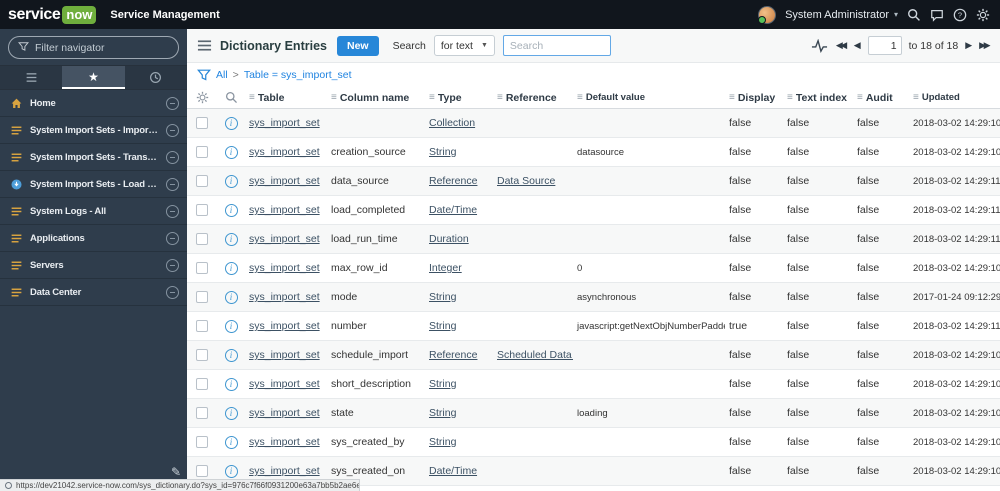  I want to click on gear-icon, so click(983, 15).